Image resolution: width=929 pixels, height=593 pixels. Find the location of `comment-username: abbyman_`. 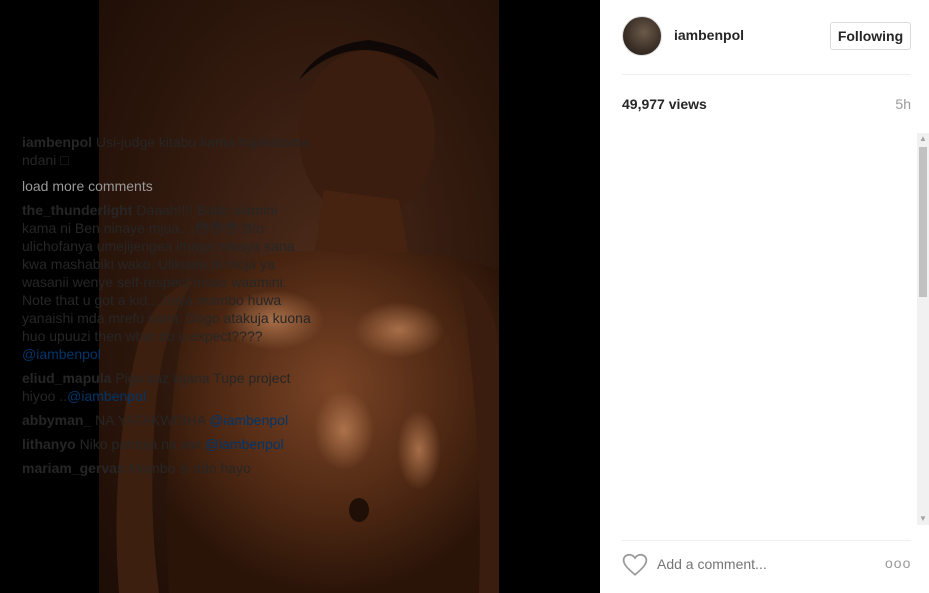

comment-username: abbyman_ is located at coordinates (56, 420).